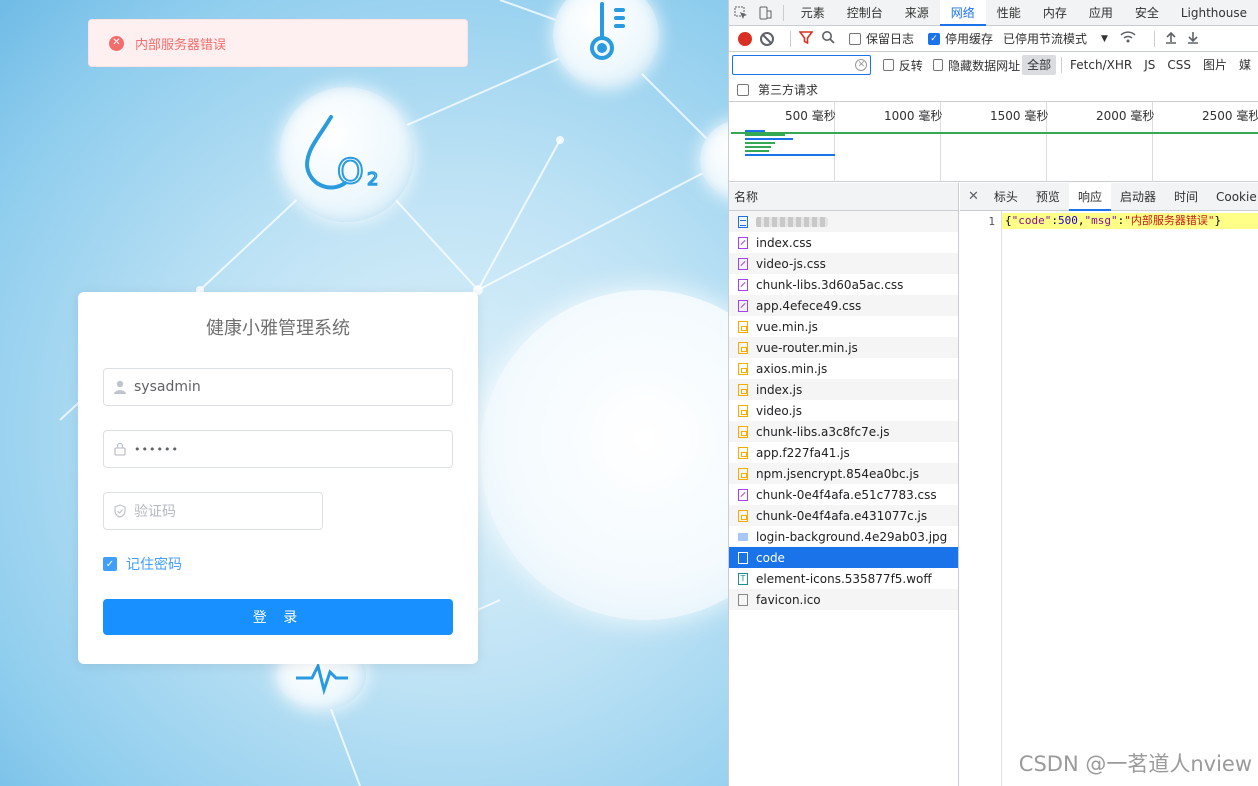  Describe the element at coordinates (1081, 220) in the screenshot. I see `json-comma: ,` at that location.